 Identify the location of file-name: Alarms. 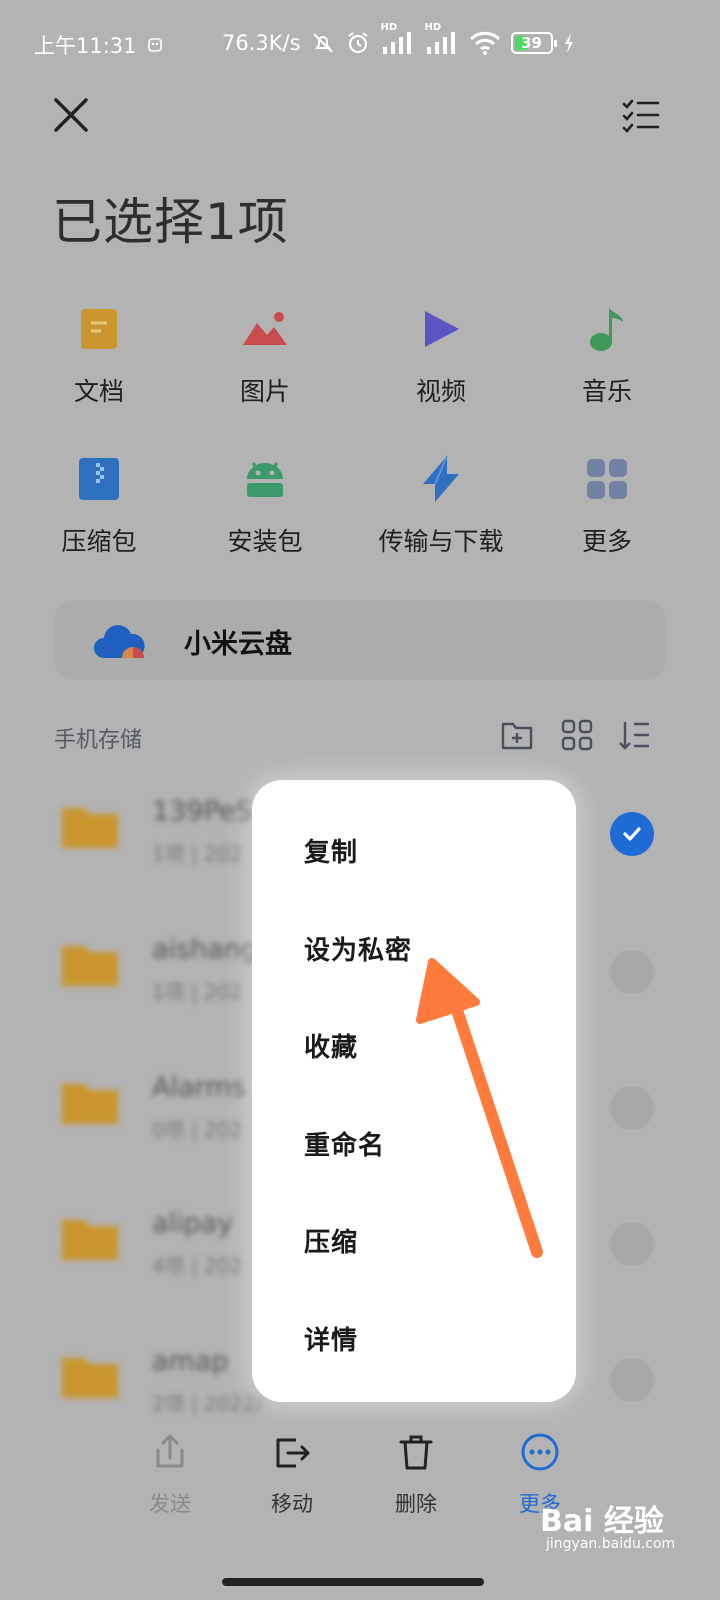
(199, 1087).